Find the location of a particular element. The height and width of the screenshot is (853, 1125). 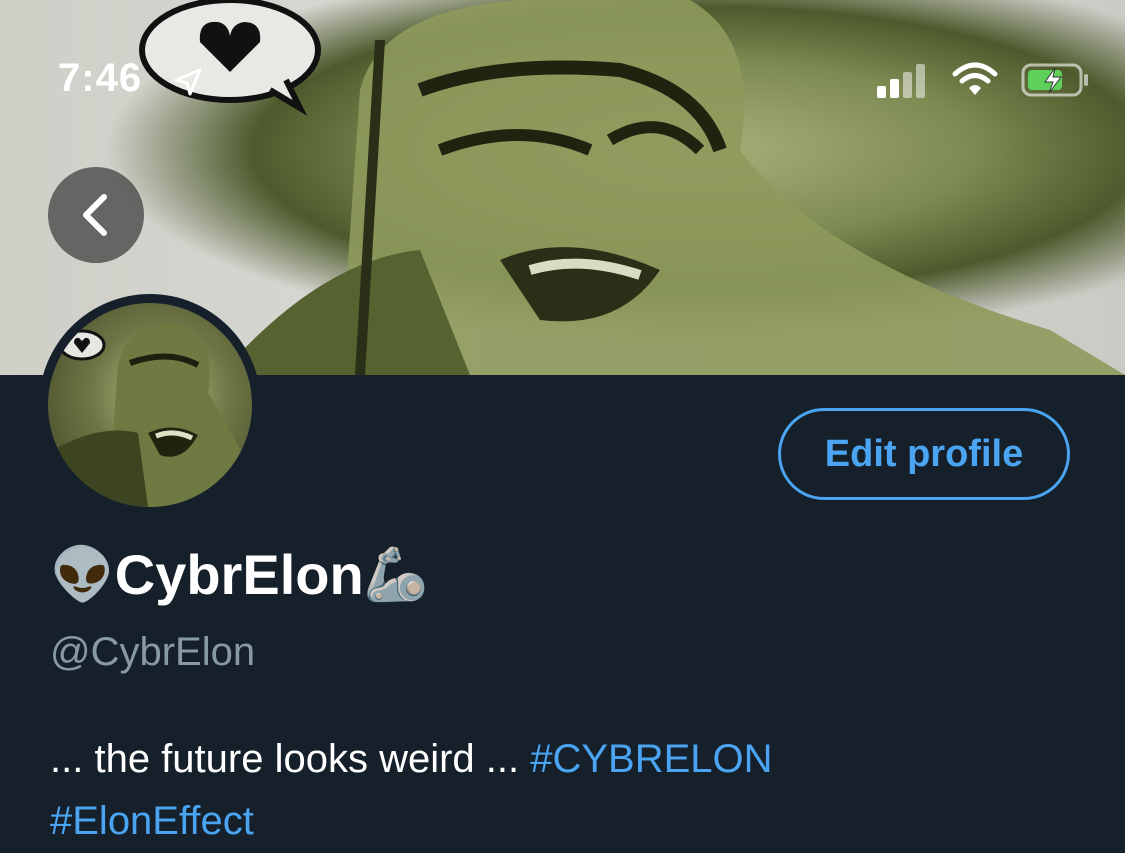

chevron-left-icon is located at coordinates (95, 215).